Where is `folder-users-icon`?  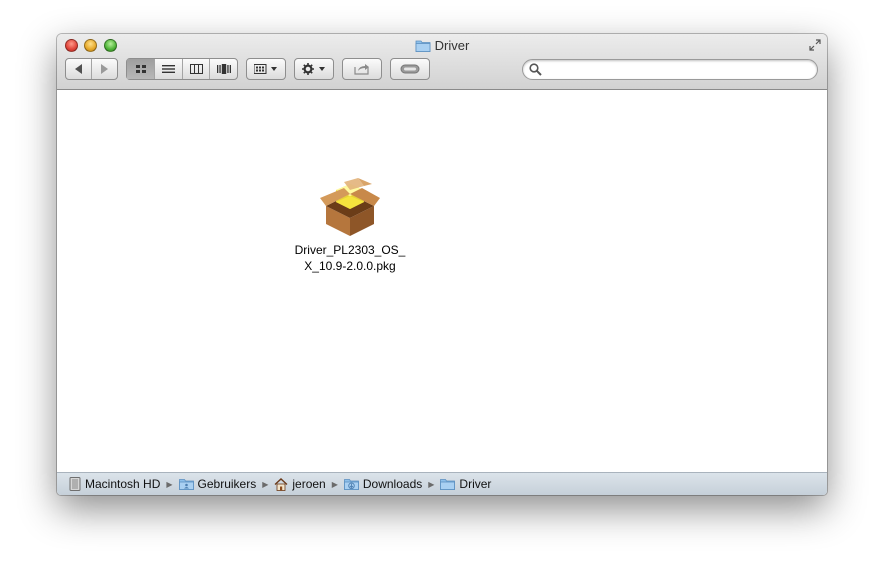 folder-users-icon is located at coordinates (186, 484).